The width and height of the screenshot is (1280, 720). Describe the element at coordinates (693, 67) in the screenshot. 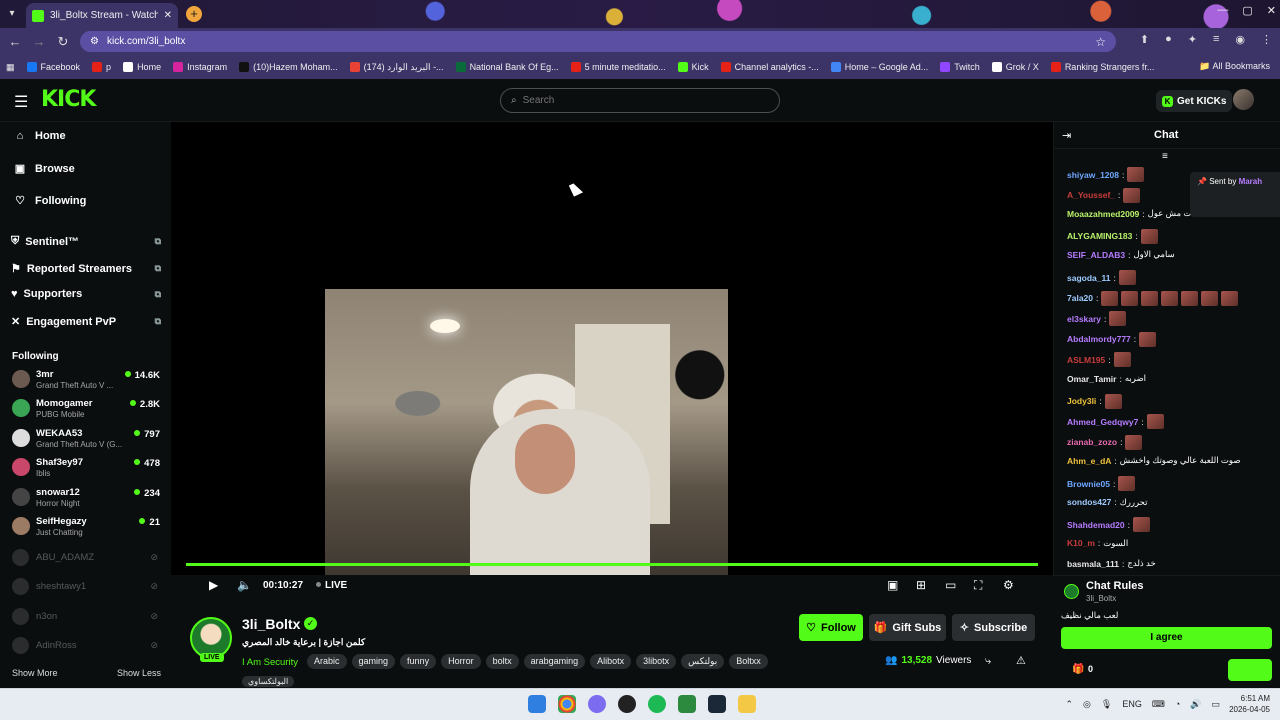

I see `bookmark-item: Kick` at that location.